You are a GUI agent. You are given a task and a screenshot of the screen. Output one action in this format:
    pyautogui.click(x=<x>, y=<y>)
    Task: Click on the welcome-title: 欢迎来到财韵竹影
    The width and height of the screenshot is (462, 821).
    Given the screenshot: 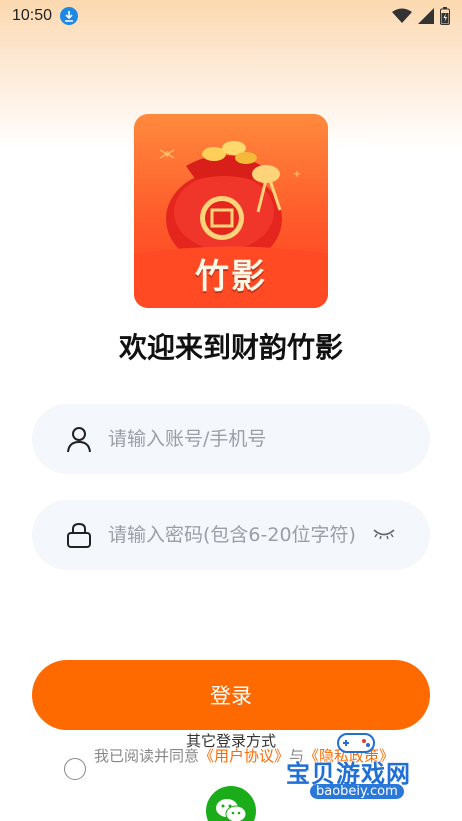 What is the action you would take?
    pyautogui.click(x=230, y=347)
    